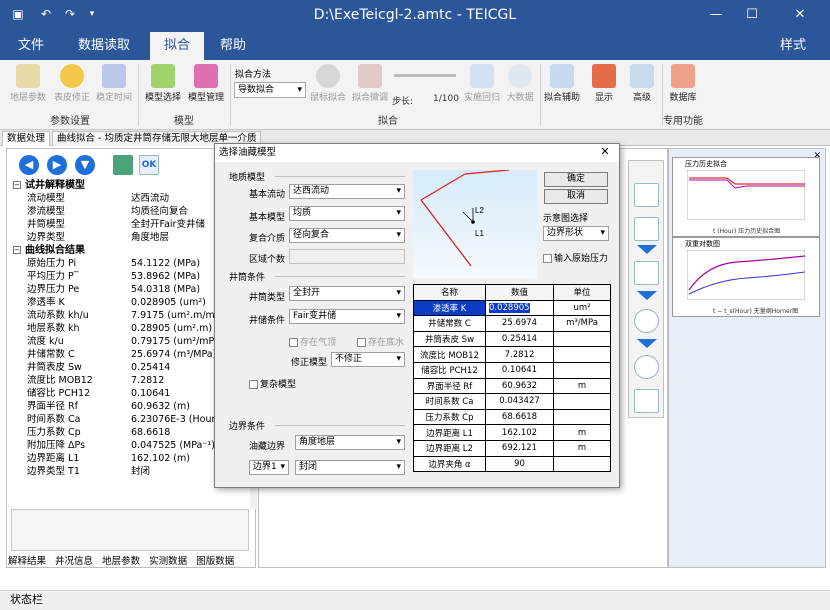  Describe the element at coordinates (683, 83) in the screenshot. I see `database-button: 数据库` at that location.